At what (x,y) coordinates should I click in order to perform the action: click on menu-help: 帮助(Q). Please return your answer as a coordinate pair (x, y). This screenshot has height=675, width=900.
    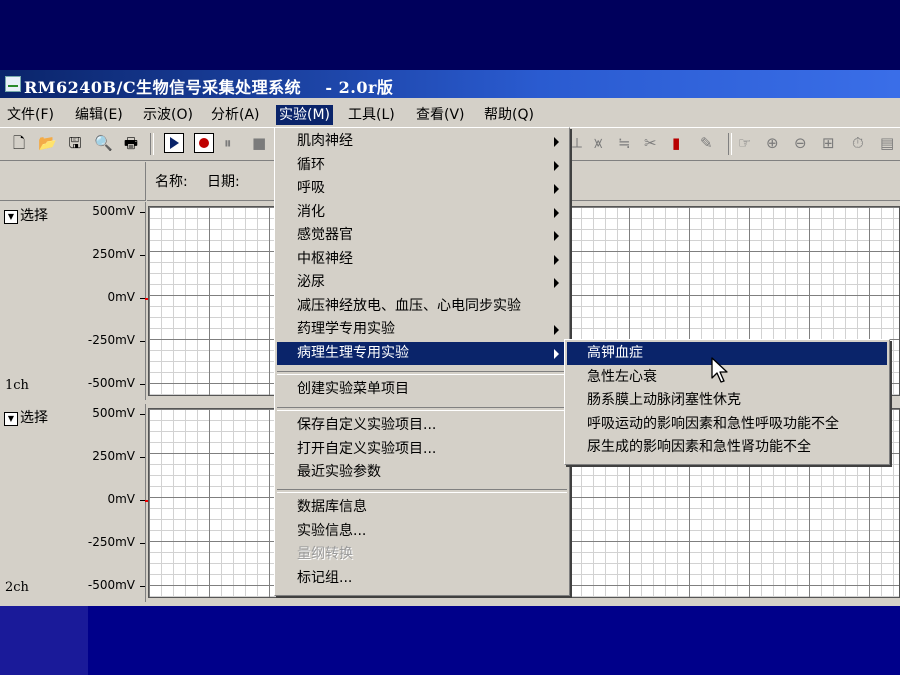
    Looking at the image, I should click on (509, 115).